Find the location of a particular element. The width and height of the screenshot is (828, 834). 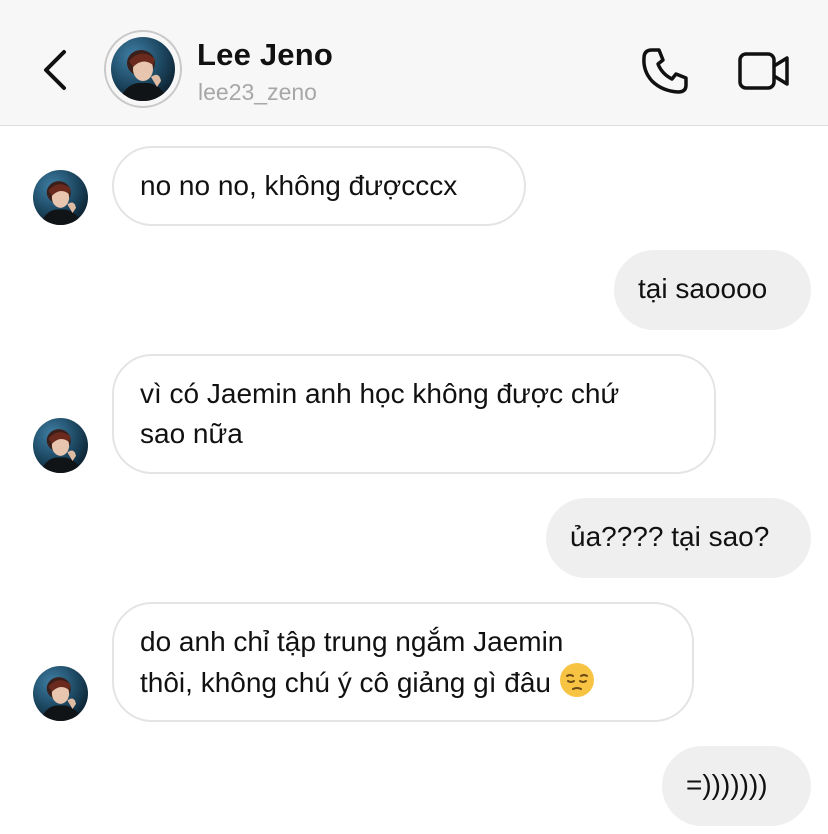

contact-avatar is located at coordinates (143, 69).